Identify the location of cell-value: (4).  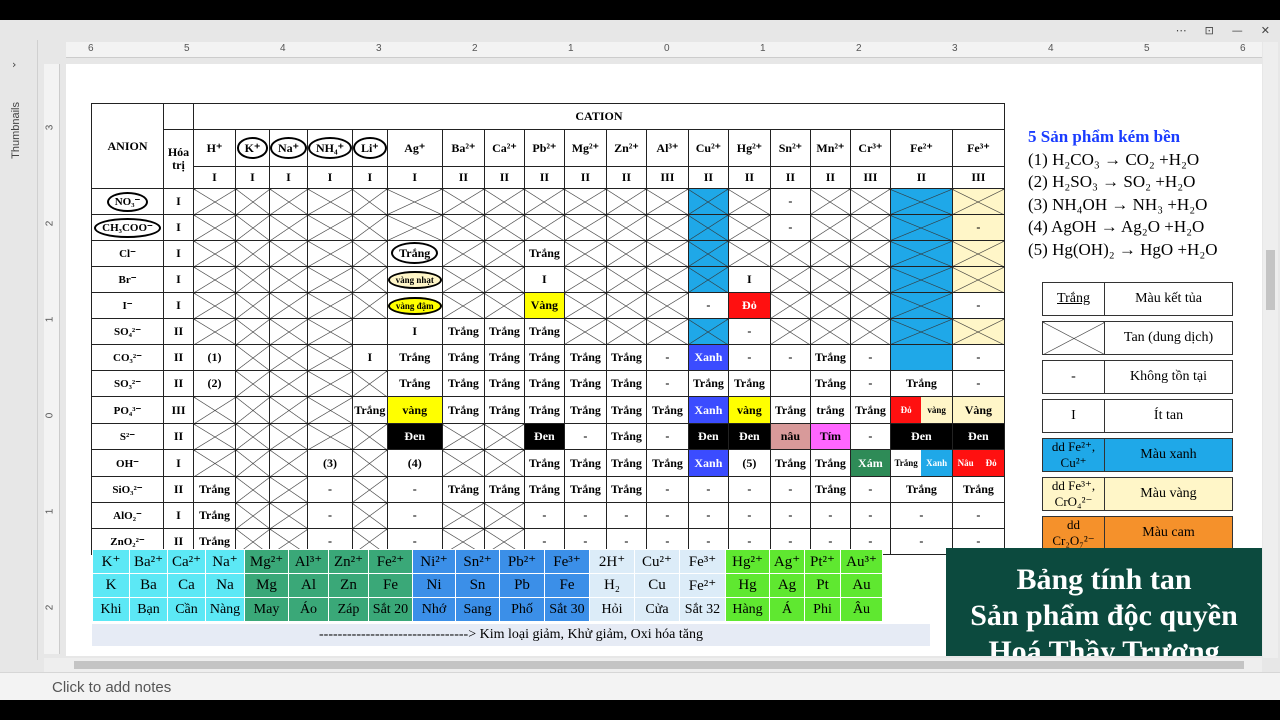
(414, 462).